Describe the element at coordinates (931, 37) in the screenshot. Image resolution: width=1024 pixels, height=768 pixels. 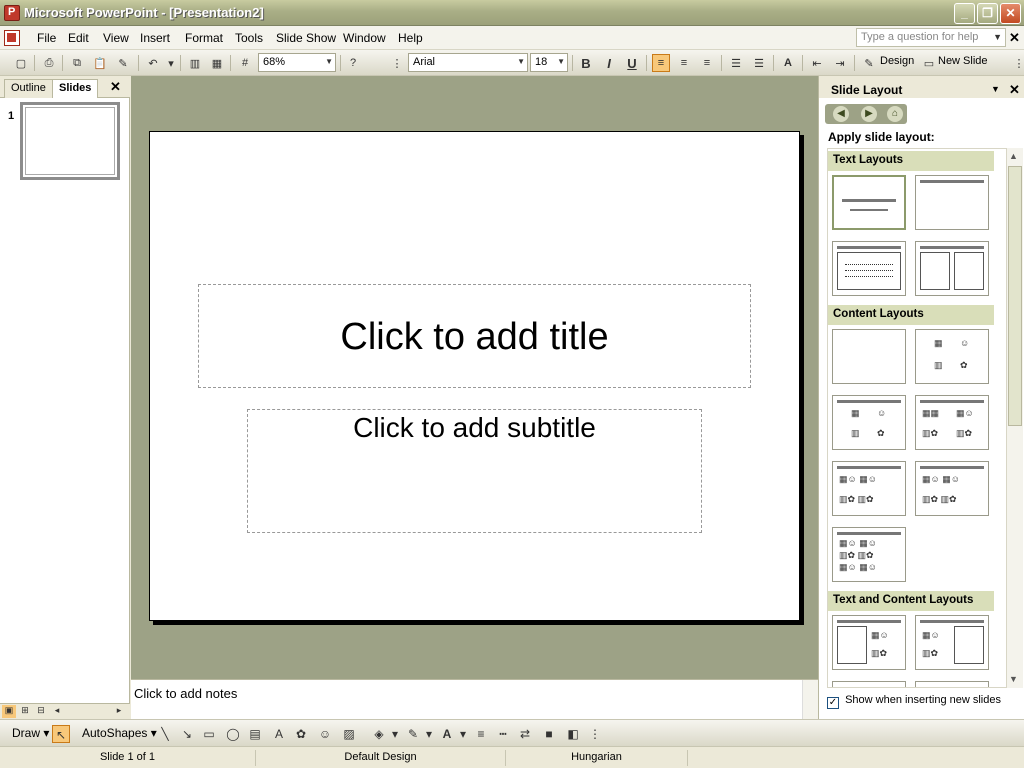
I see `help-search-input: Type a question for help ▼` at that location.